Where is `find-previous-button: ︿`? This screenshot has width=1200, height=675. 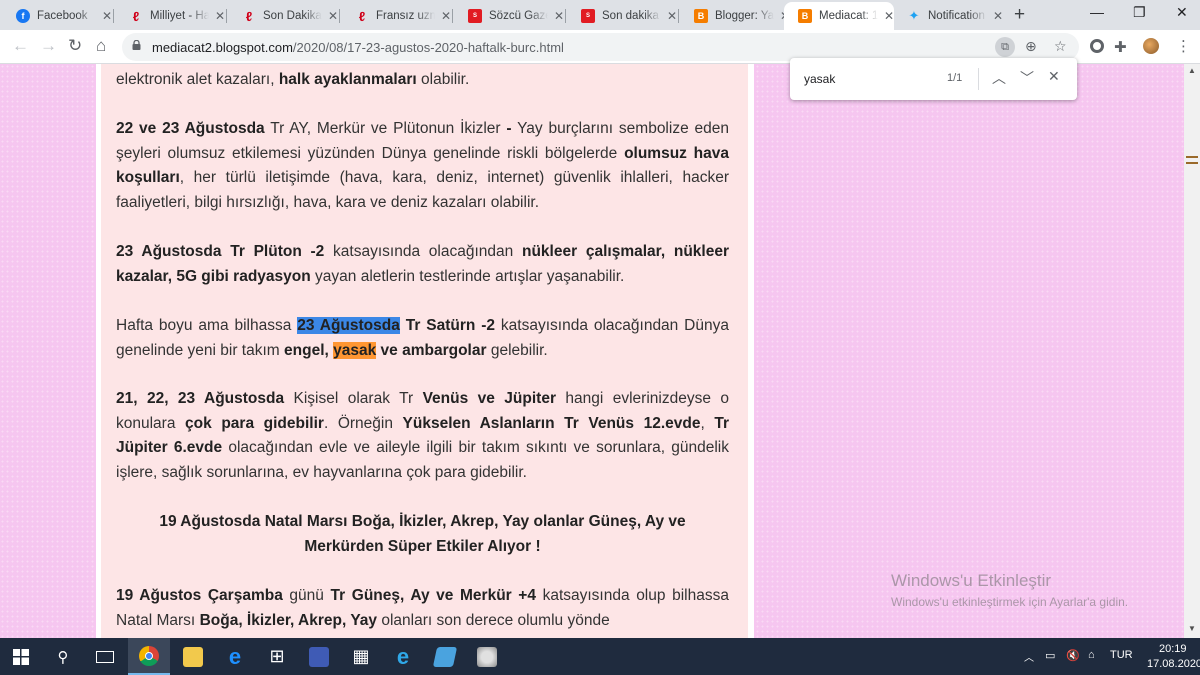 find-previous-button: ︿ is located at coordinates (999, 78).